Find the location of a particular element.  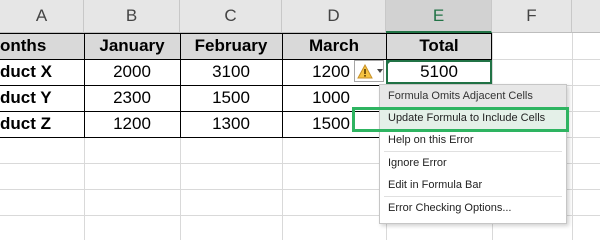

menu-item-edit-formula-bar: Edit in Formula Bar is located at coordinates (473, 185).